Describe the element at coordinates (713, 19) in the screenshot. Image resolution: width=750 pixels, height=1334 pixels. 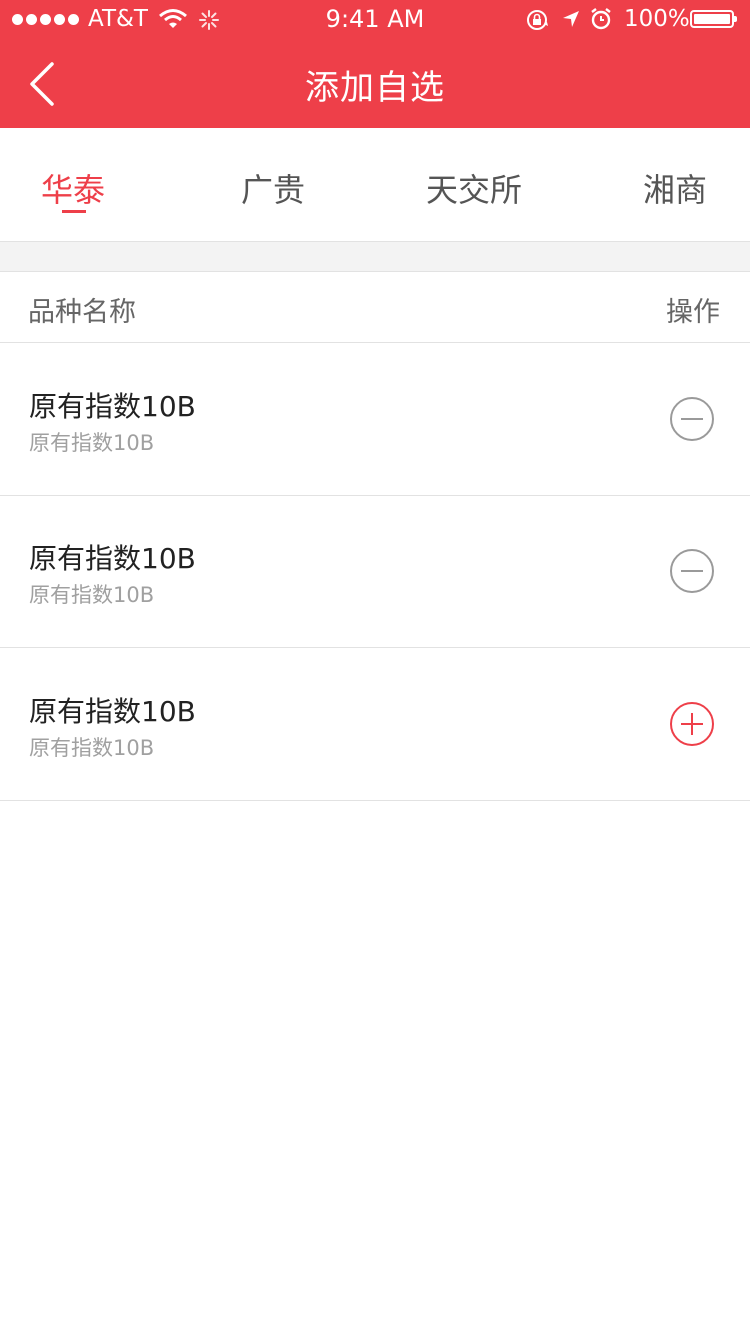
I see `battery-icon` at that location.